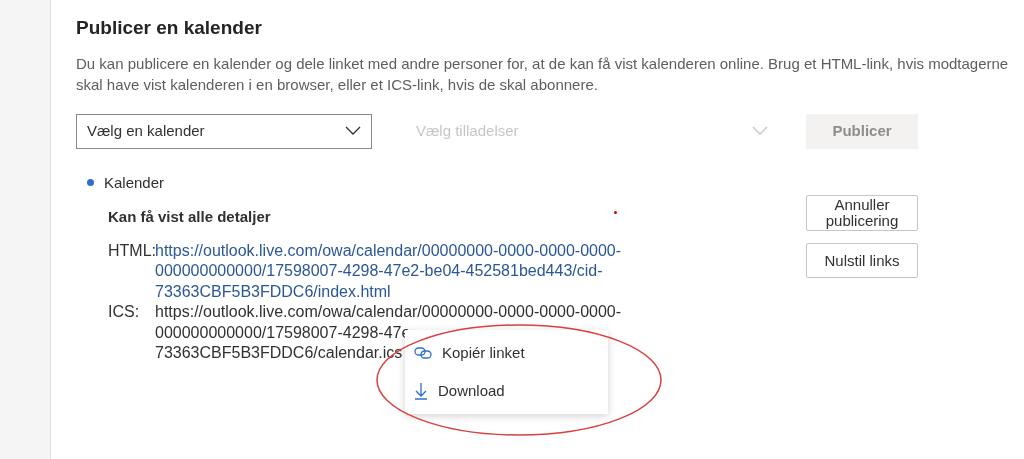 The height and width of the screenshot is (459, 1024). I want to click on url-text: https://outlook.live.com/owa/calendar/00000000-0000-0000-0000-, so click(388, 312).